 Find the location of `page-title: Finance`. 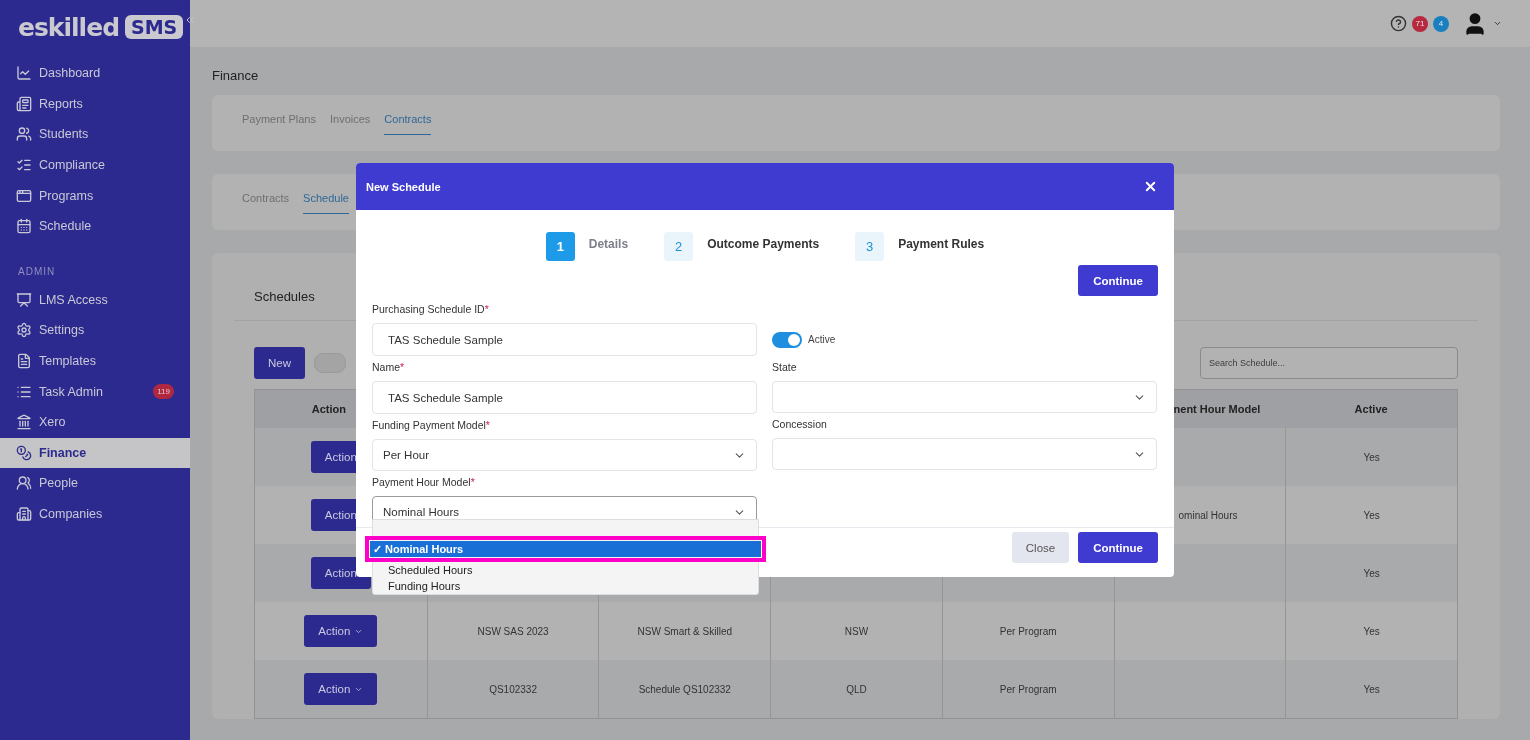

page-title: Finance is located at coordinates (236, 76).